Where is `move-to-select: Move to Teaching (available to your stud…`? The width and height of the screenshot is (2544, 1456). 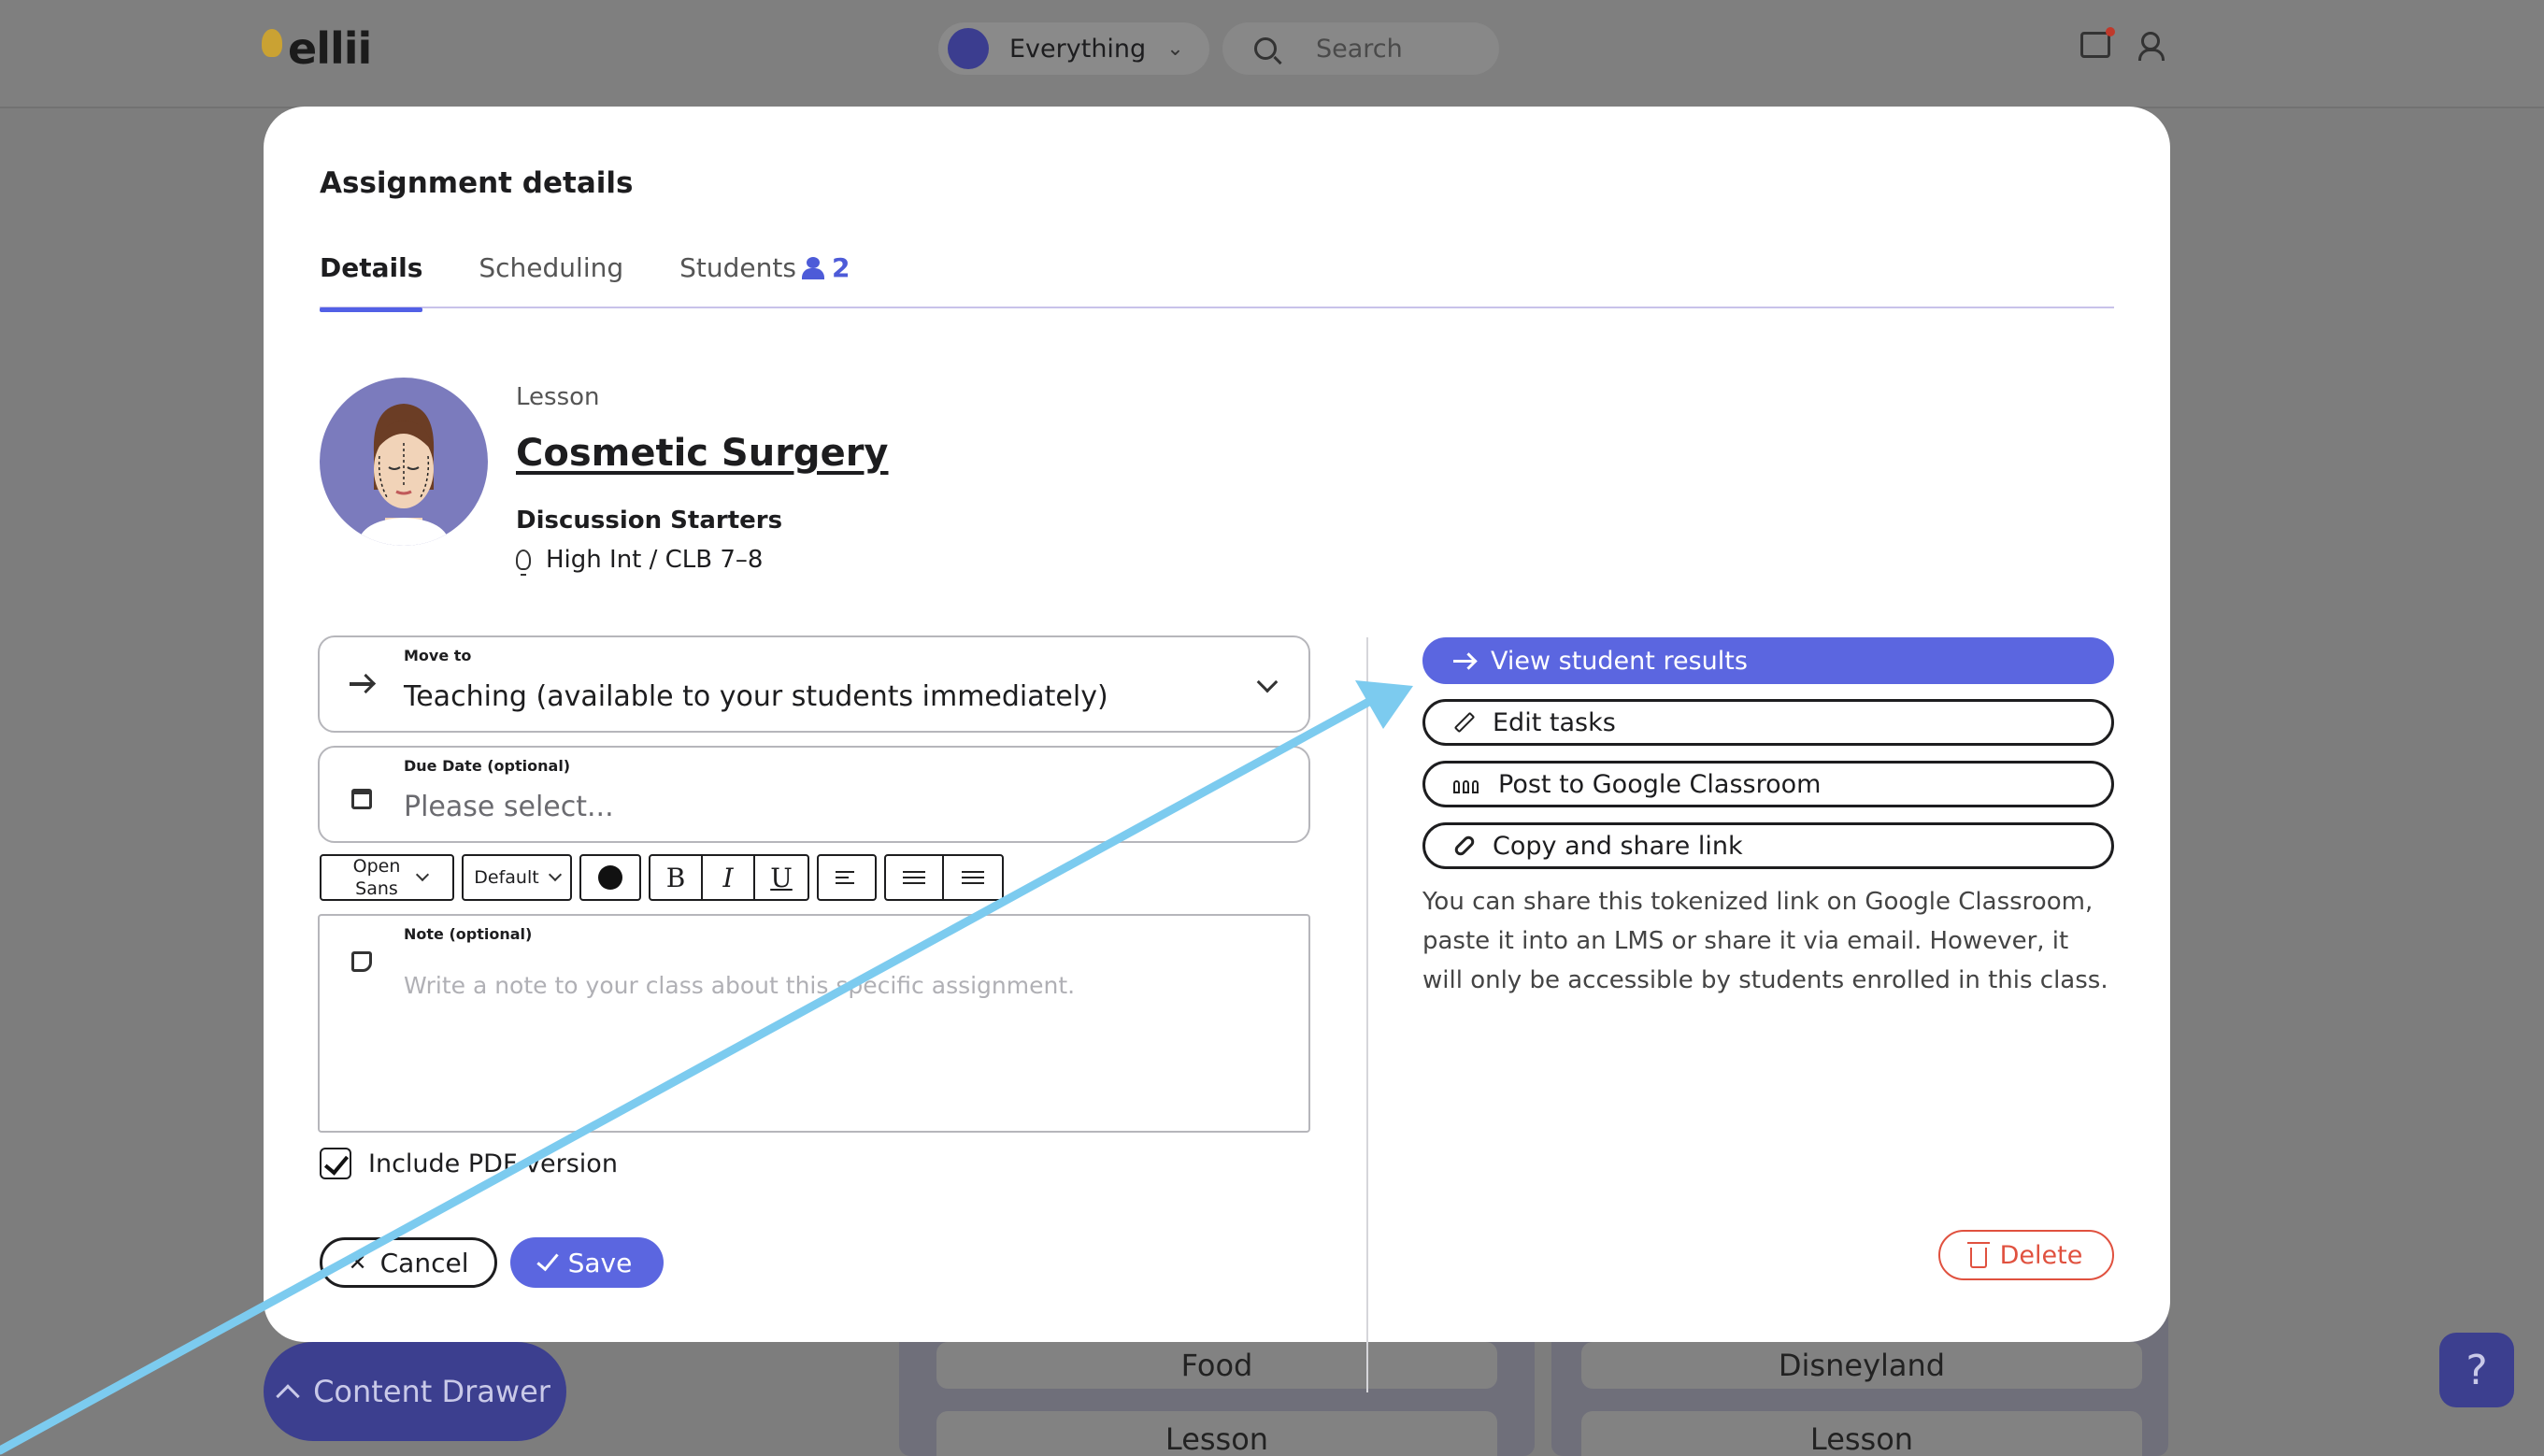 move-to-select: Move to Teaching (available to your stud… is located at coordinates (814, 684).